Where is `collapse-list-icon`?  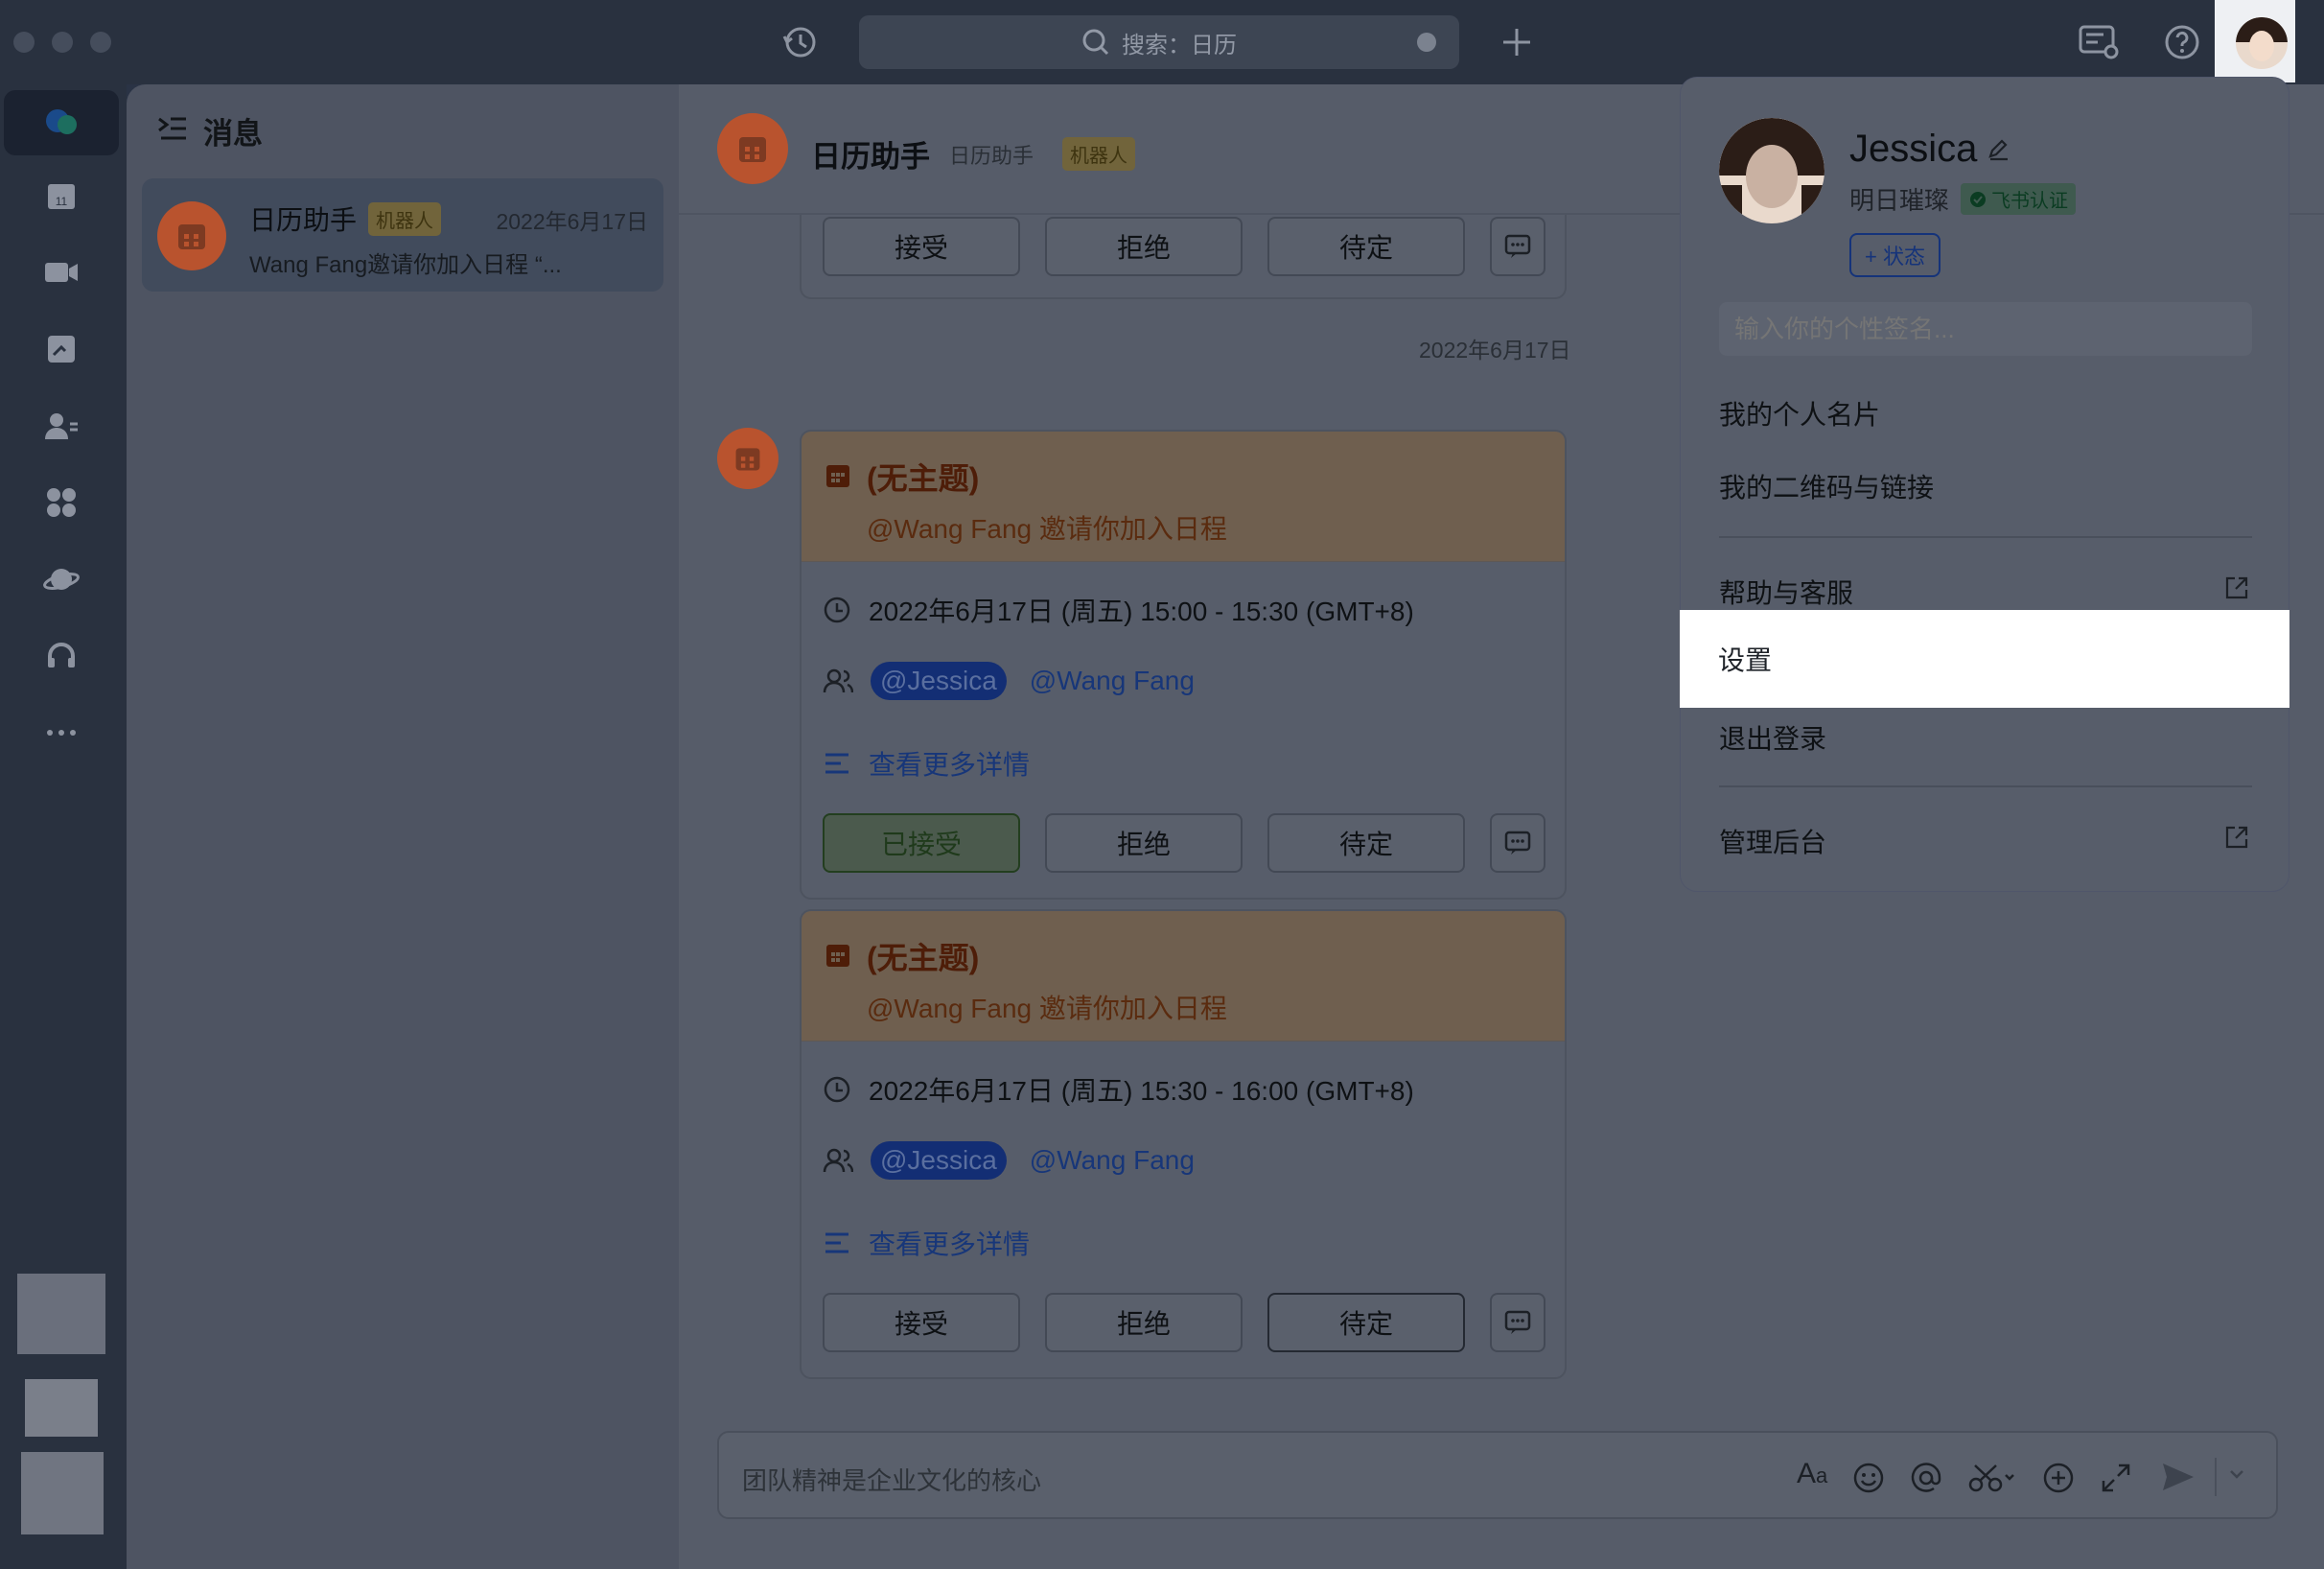
collapse-list-icon is located at coordinates (172, 129).